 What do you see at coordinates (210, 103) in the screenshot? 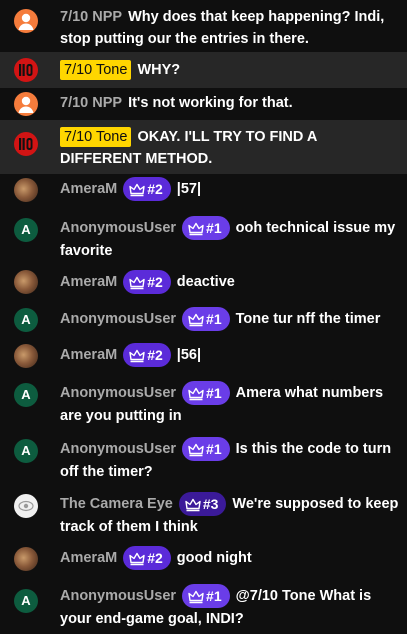
I see `message-text: It's not working for that.` at bounding box center [210, 103].